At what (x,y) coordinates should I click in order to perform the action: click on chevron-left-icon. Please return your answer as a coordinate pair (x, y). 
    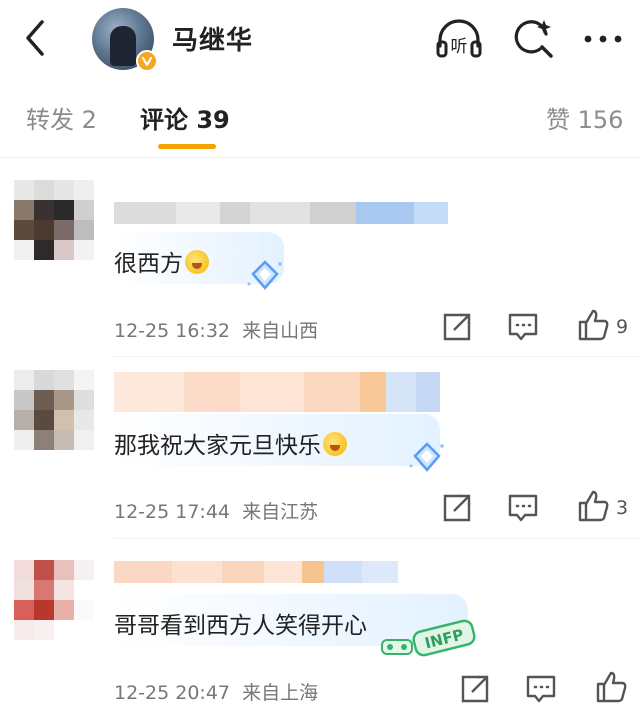
    Looking at the image, I should click on (35, 38).